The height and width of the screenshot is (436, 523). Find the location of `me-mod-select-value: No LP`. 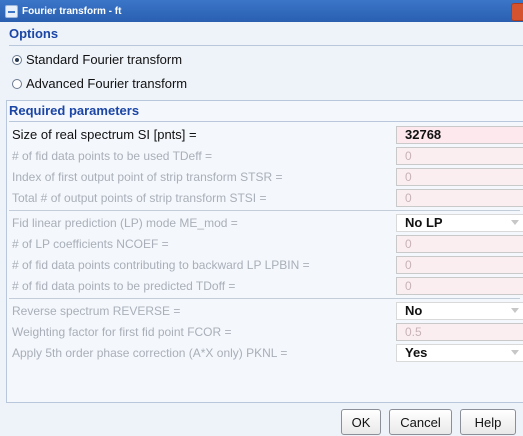

me-mod-select-value: No LP is located at coordinates (424, 222).